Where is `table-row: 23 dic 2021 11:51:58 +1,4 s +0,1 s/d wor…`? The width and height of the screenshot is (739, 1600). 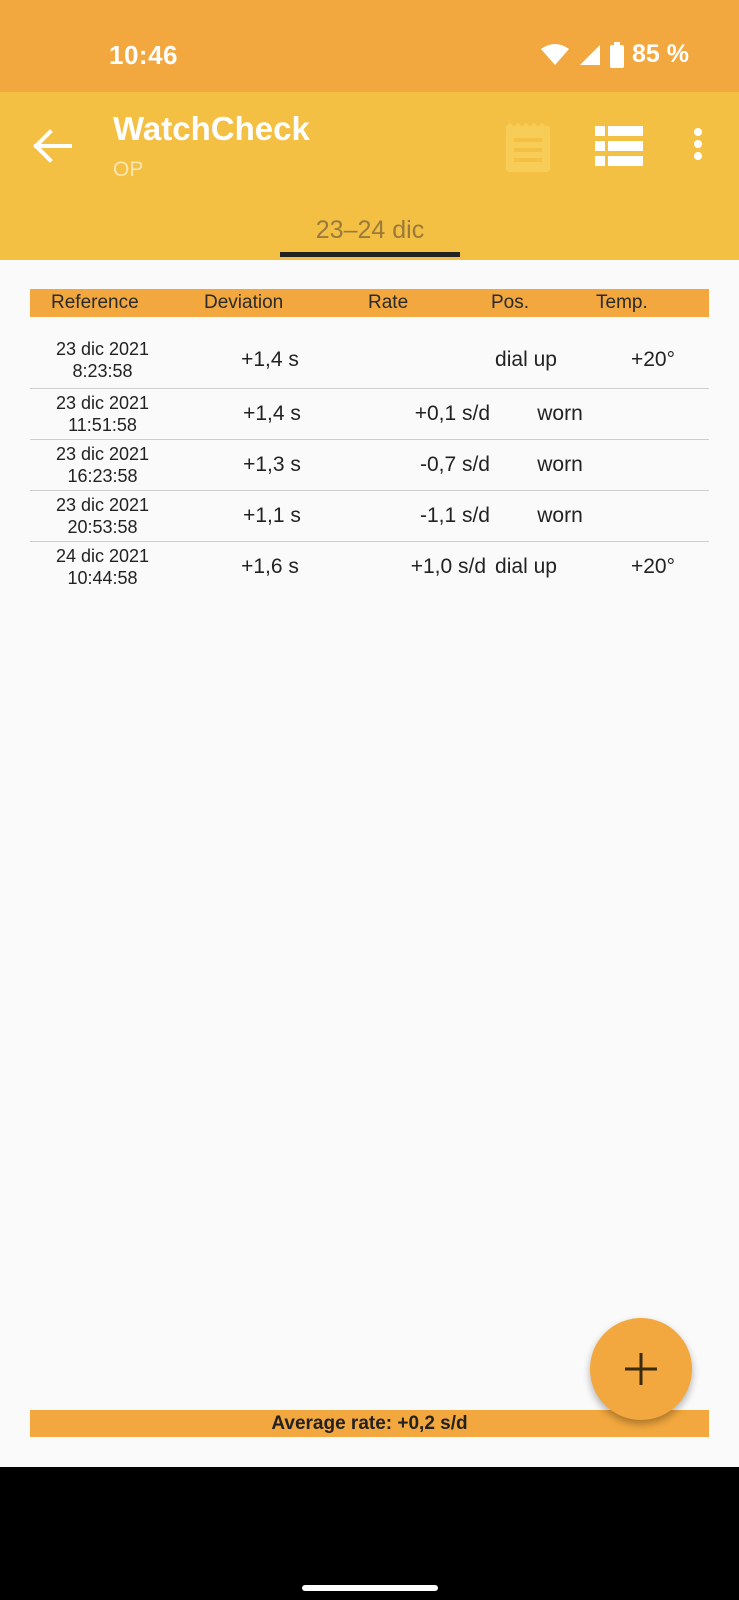
table-row: 23 dic 2021 11:51:58 +1,4 s +0,1 s/d wor… is located at coordinates (369, 414).